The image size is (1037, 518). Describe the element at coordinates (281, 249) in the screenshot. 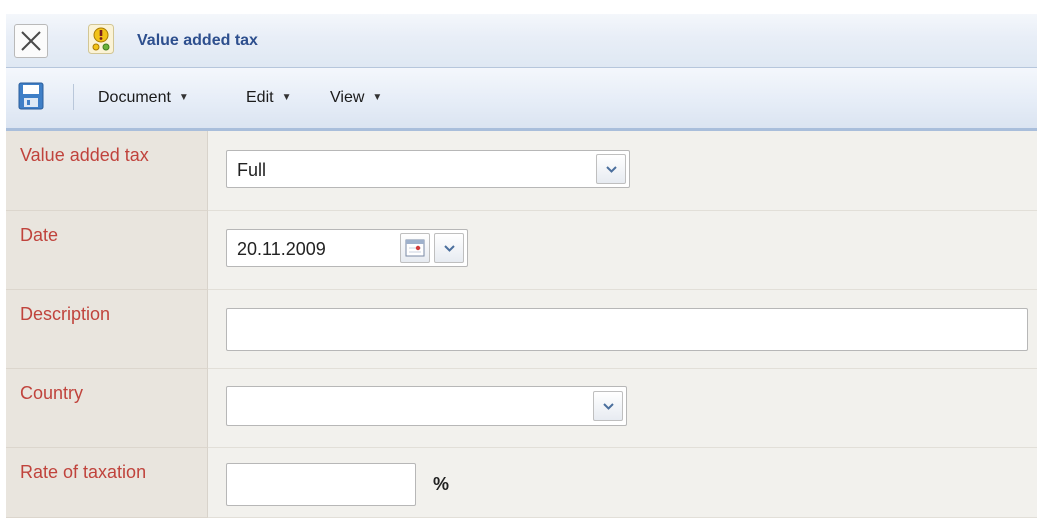

I see `date-input-value: 20.11.2009` at that location.